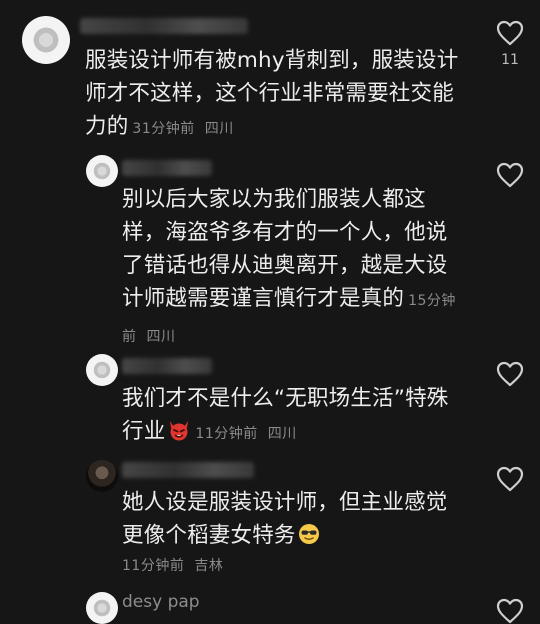  I want to click on comment-time: 31分钟前, so click(163, 129).